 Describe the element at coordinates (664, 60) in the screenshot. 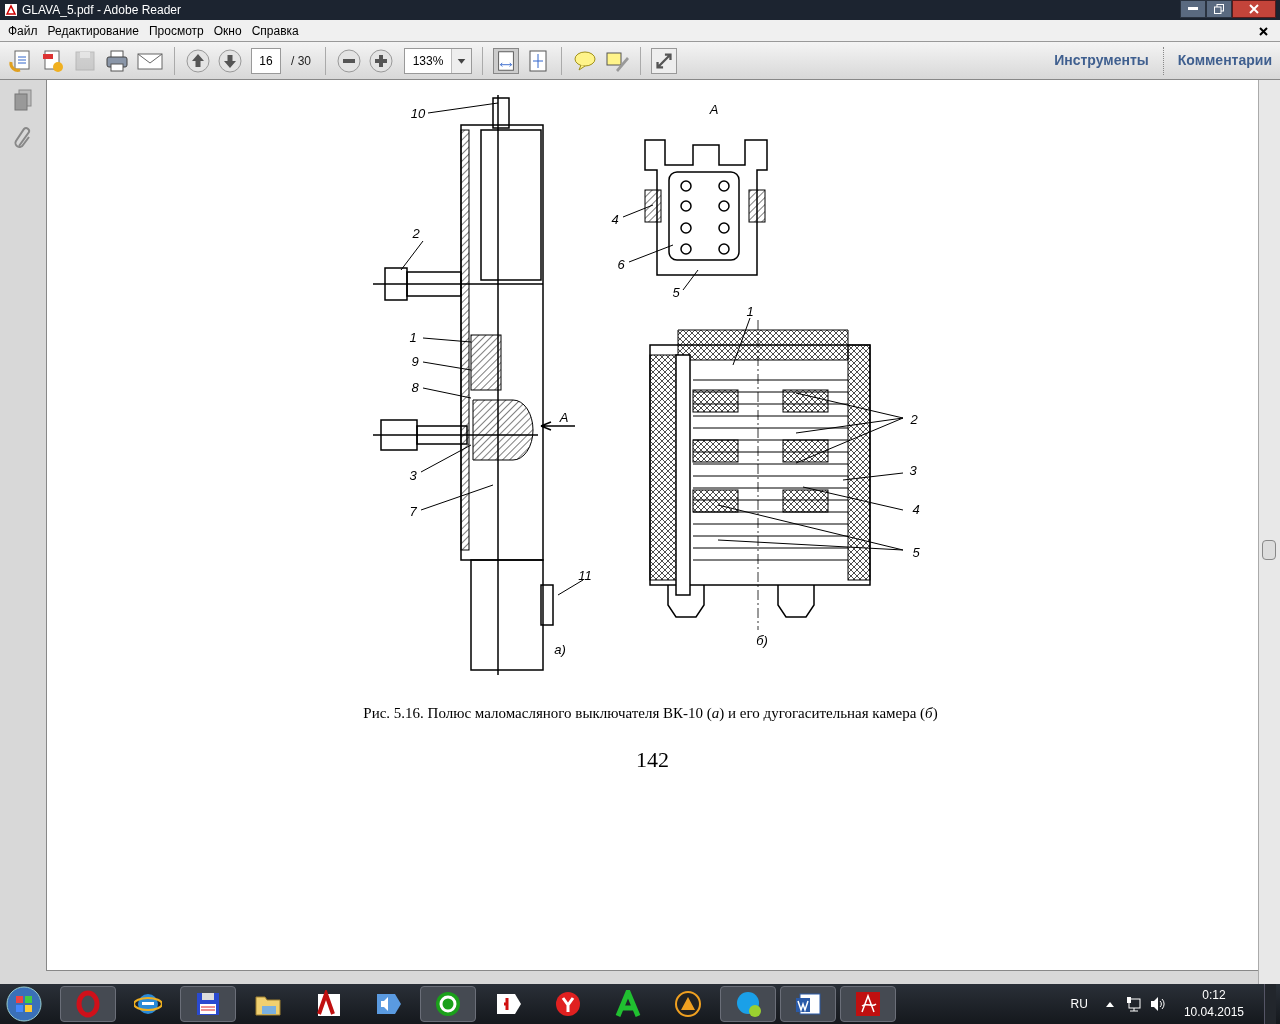

I see `expand-icon` at that location.